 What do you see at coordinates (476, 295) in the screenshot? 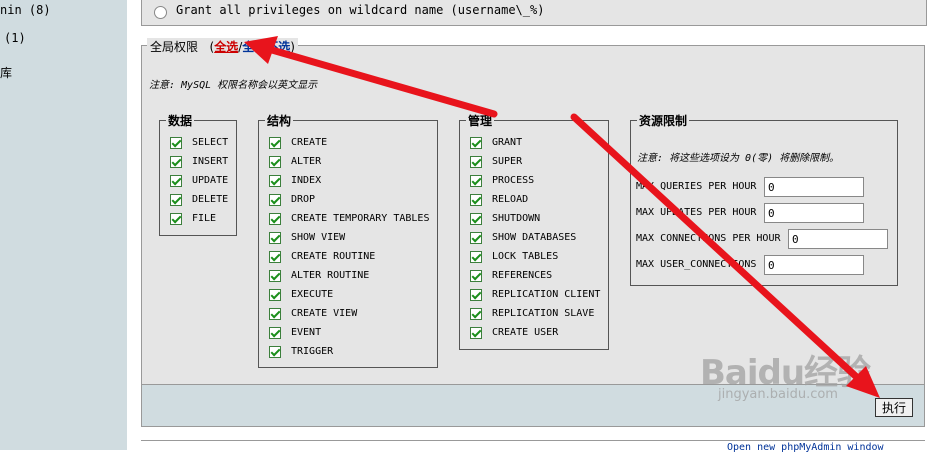
I see `checkbox-replication-client` at bounding box center [476, 295].